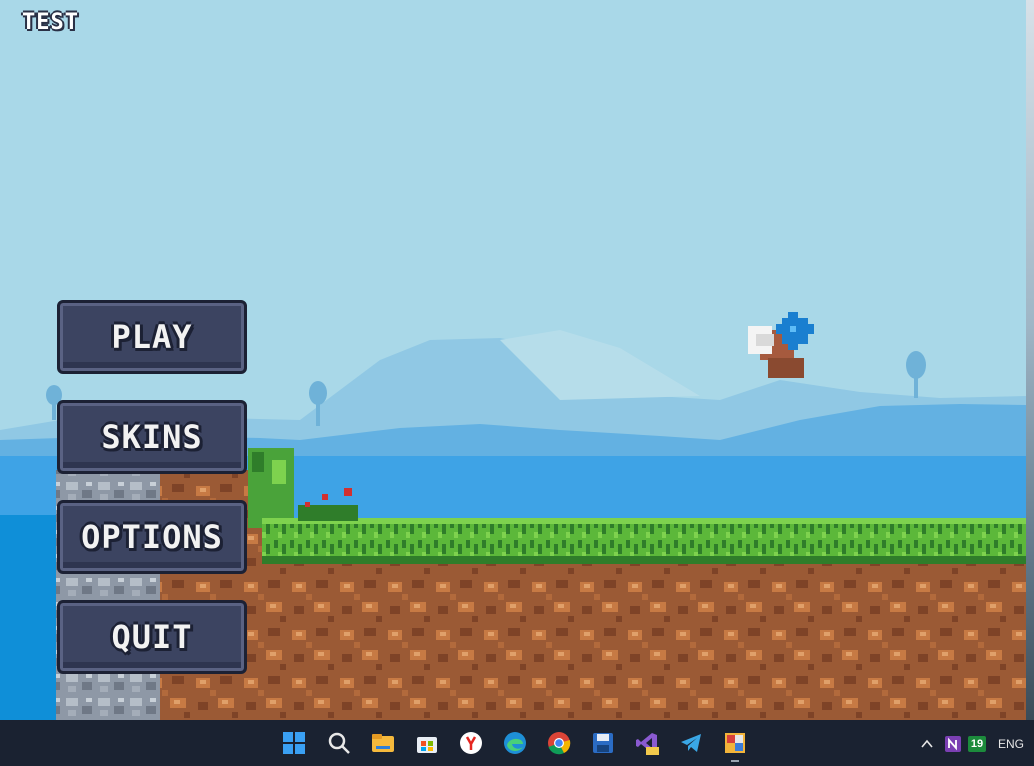  What do you see at coordinates (603, 743) in the screenshot?
I see `save-icon` at bounding box center [603, 743].